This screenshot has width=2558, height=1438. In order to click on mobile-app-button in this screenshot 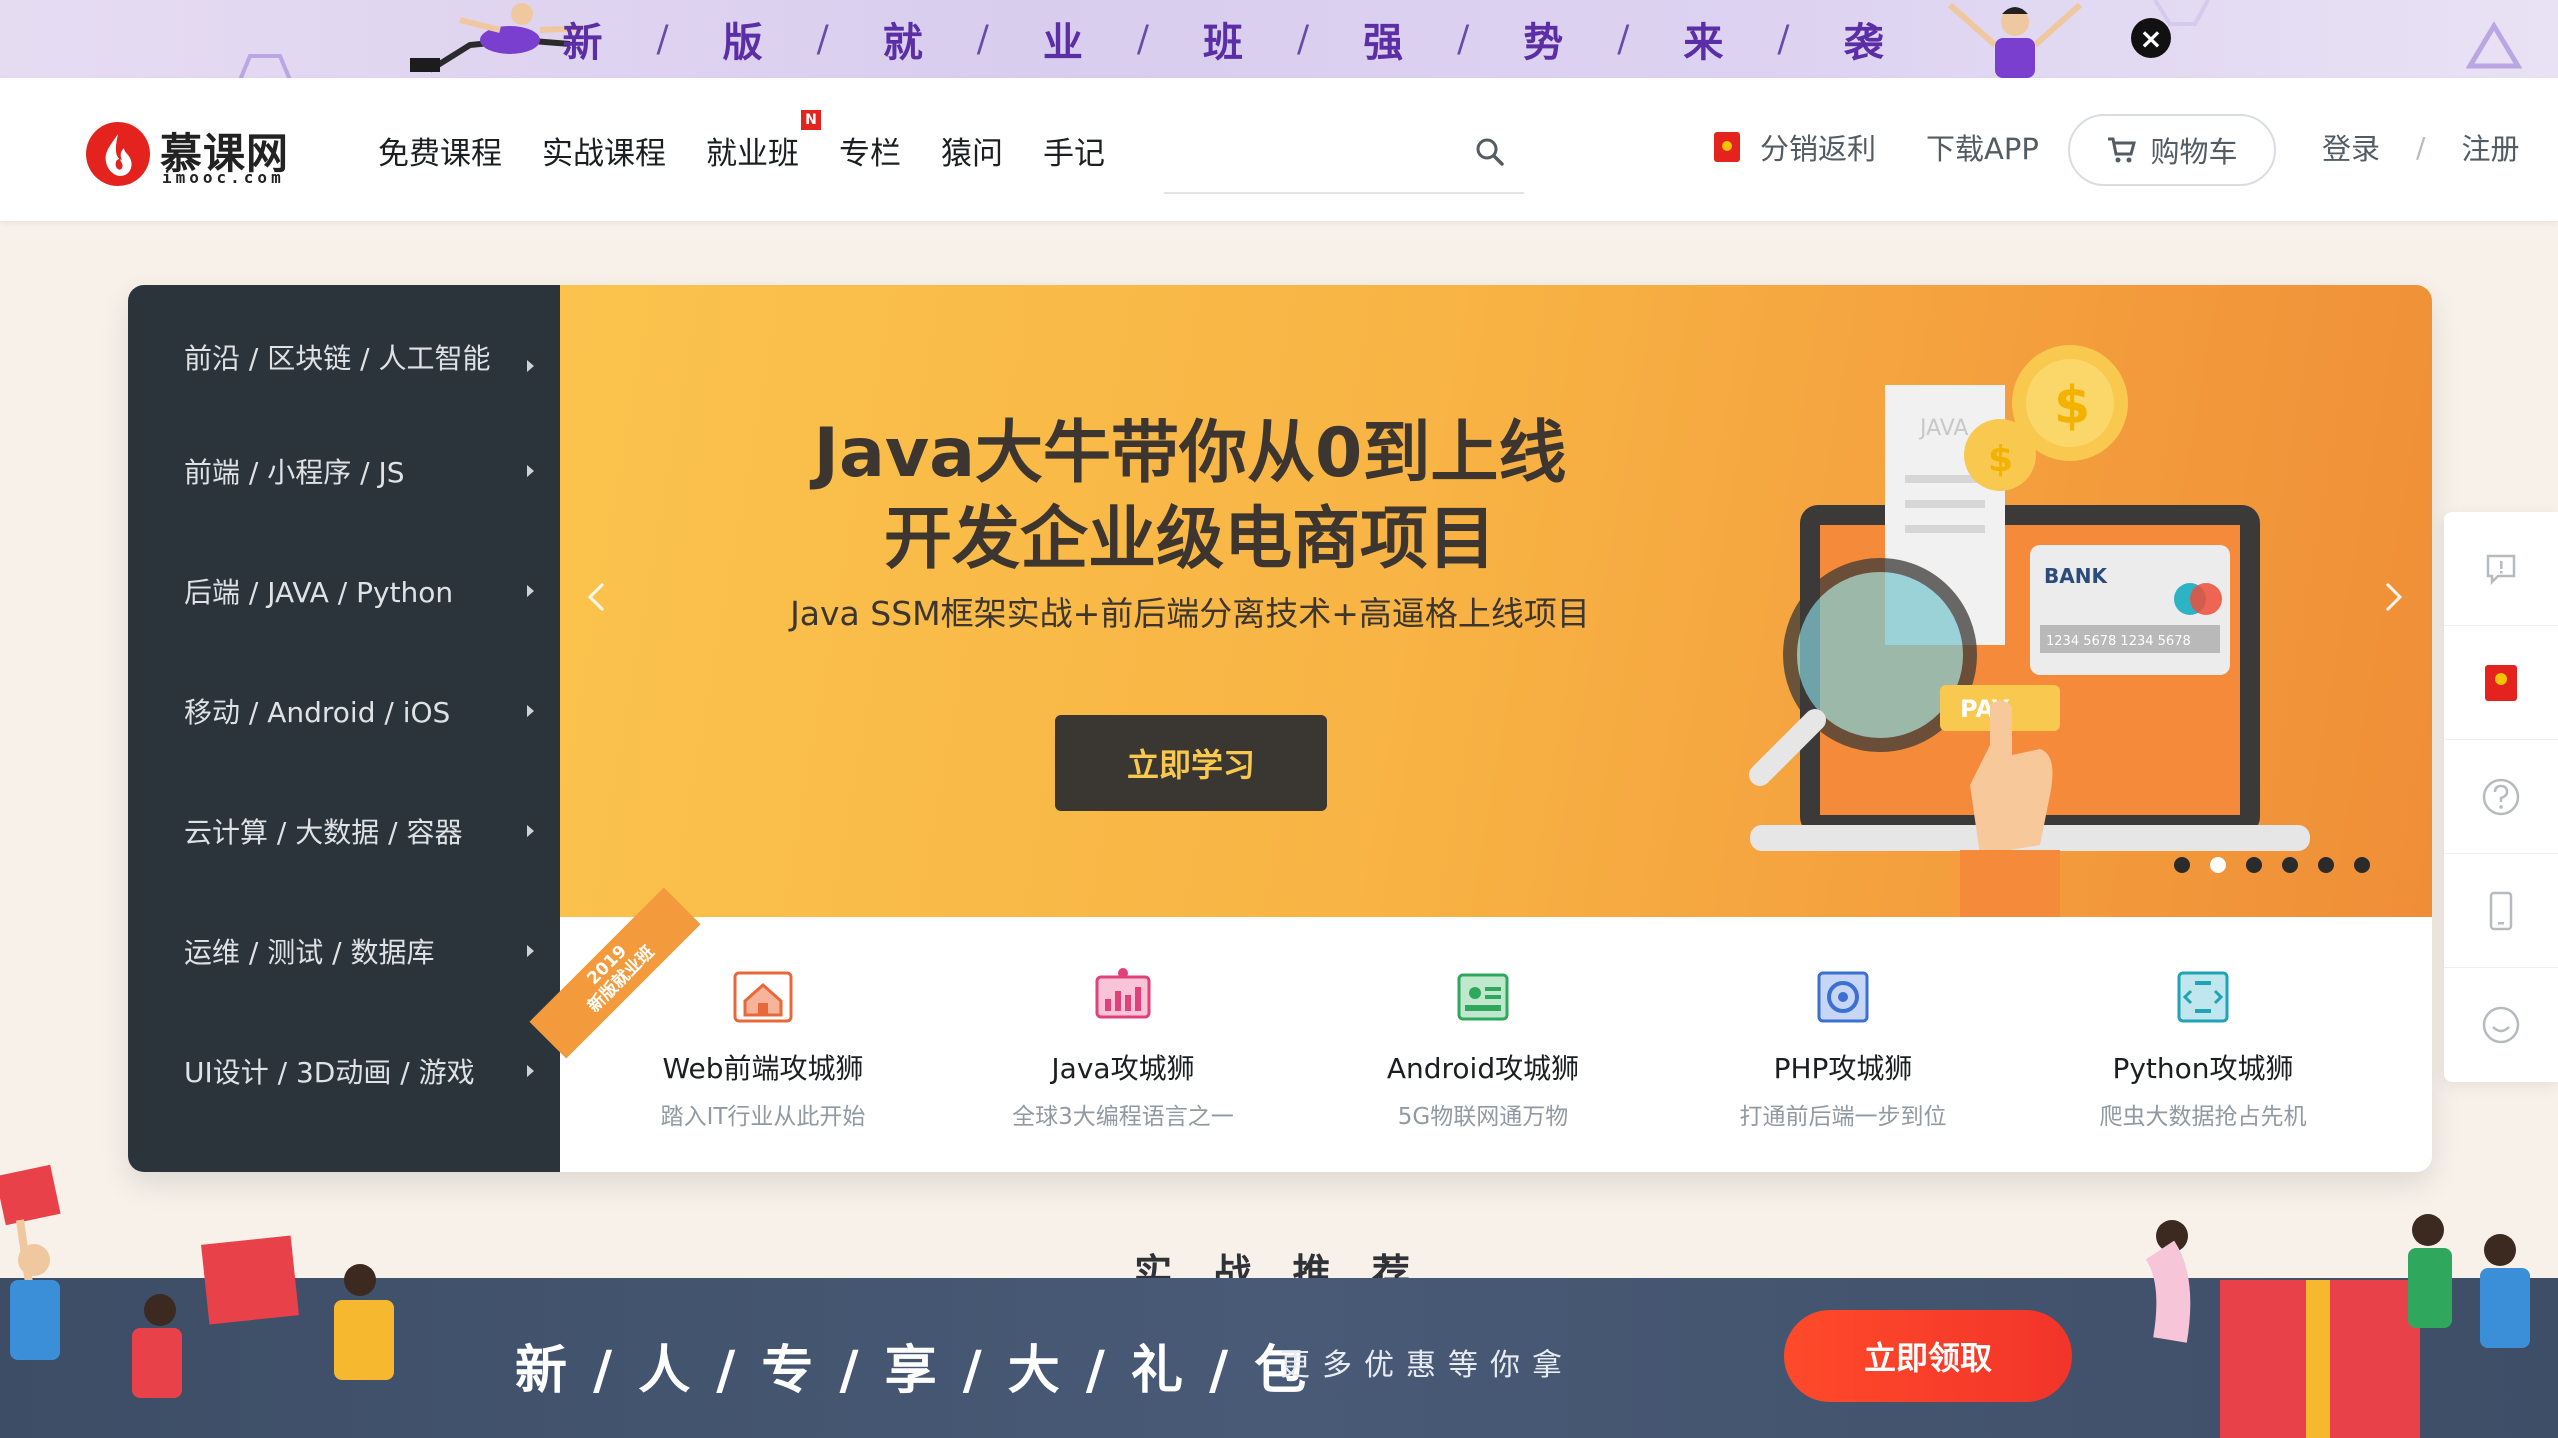, I will do `click(2501, 911)`.